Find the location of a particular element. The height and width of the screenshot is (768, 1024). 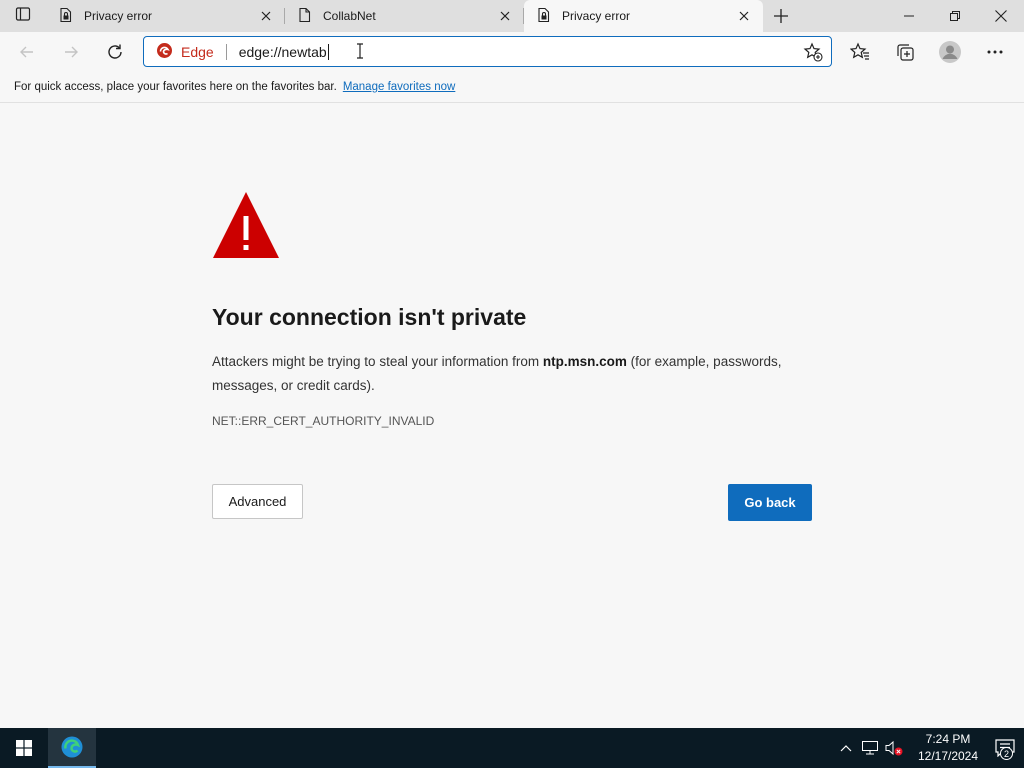

collections-icon is located at coordinates (905, 52).